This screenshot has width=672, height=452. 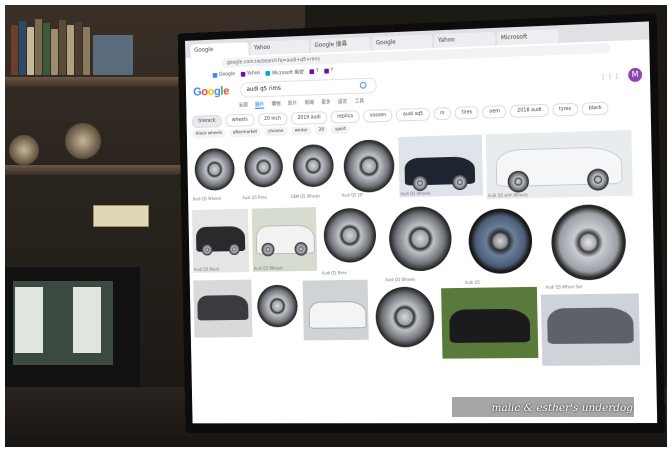 I want to click on filter-chip: 20, so click(x=321, y=130).